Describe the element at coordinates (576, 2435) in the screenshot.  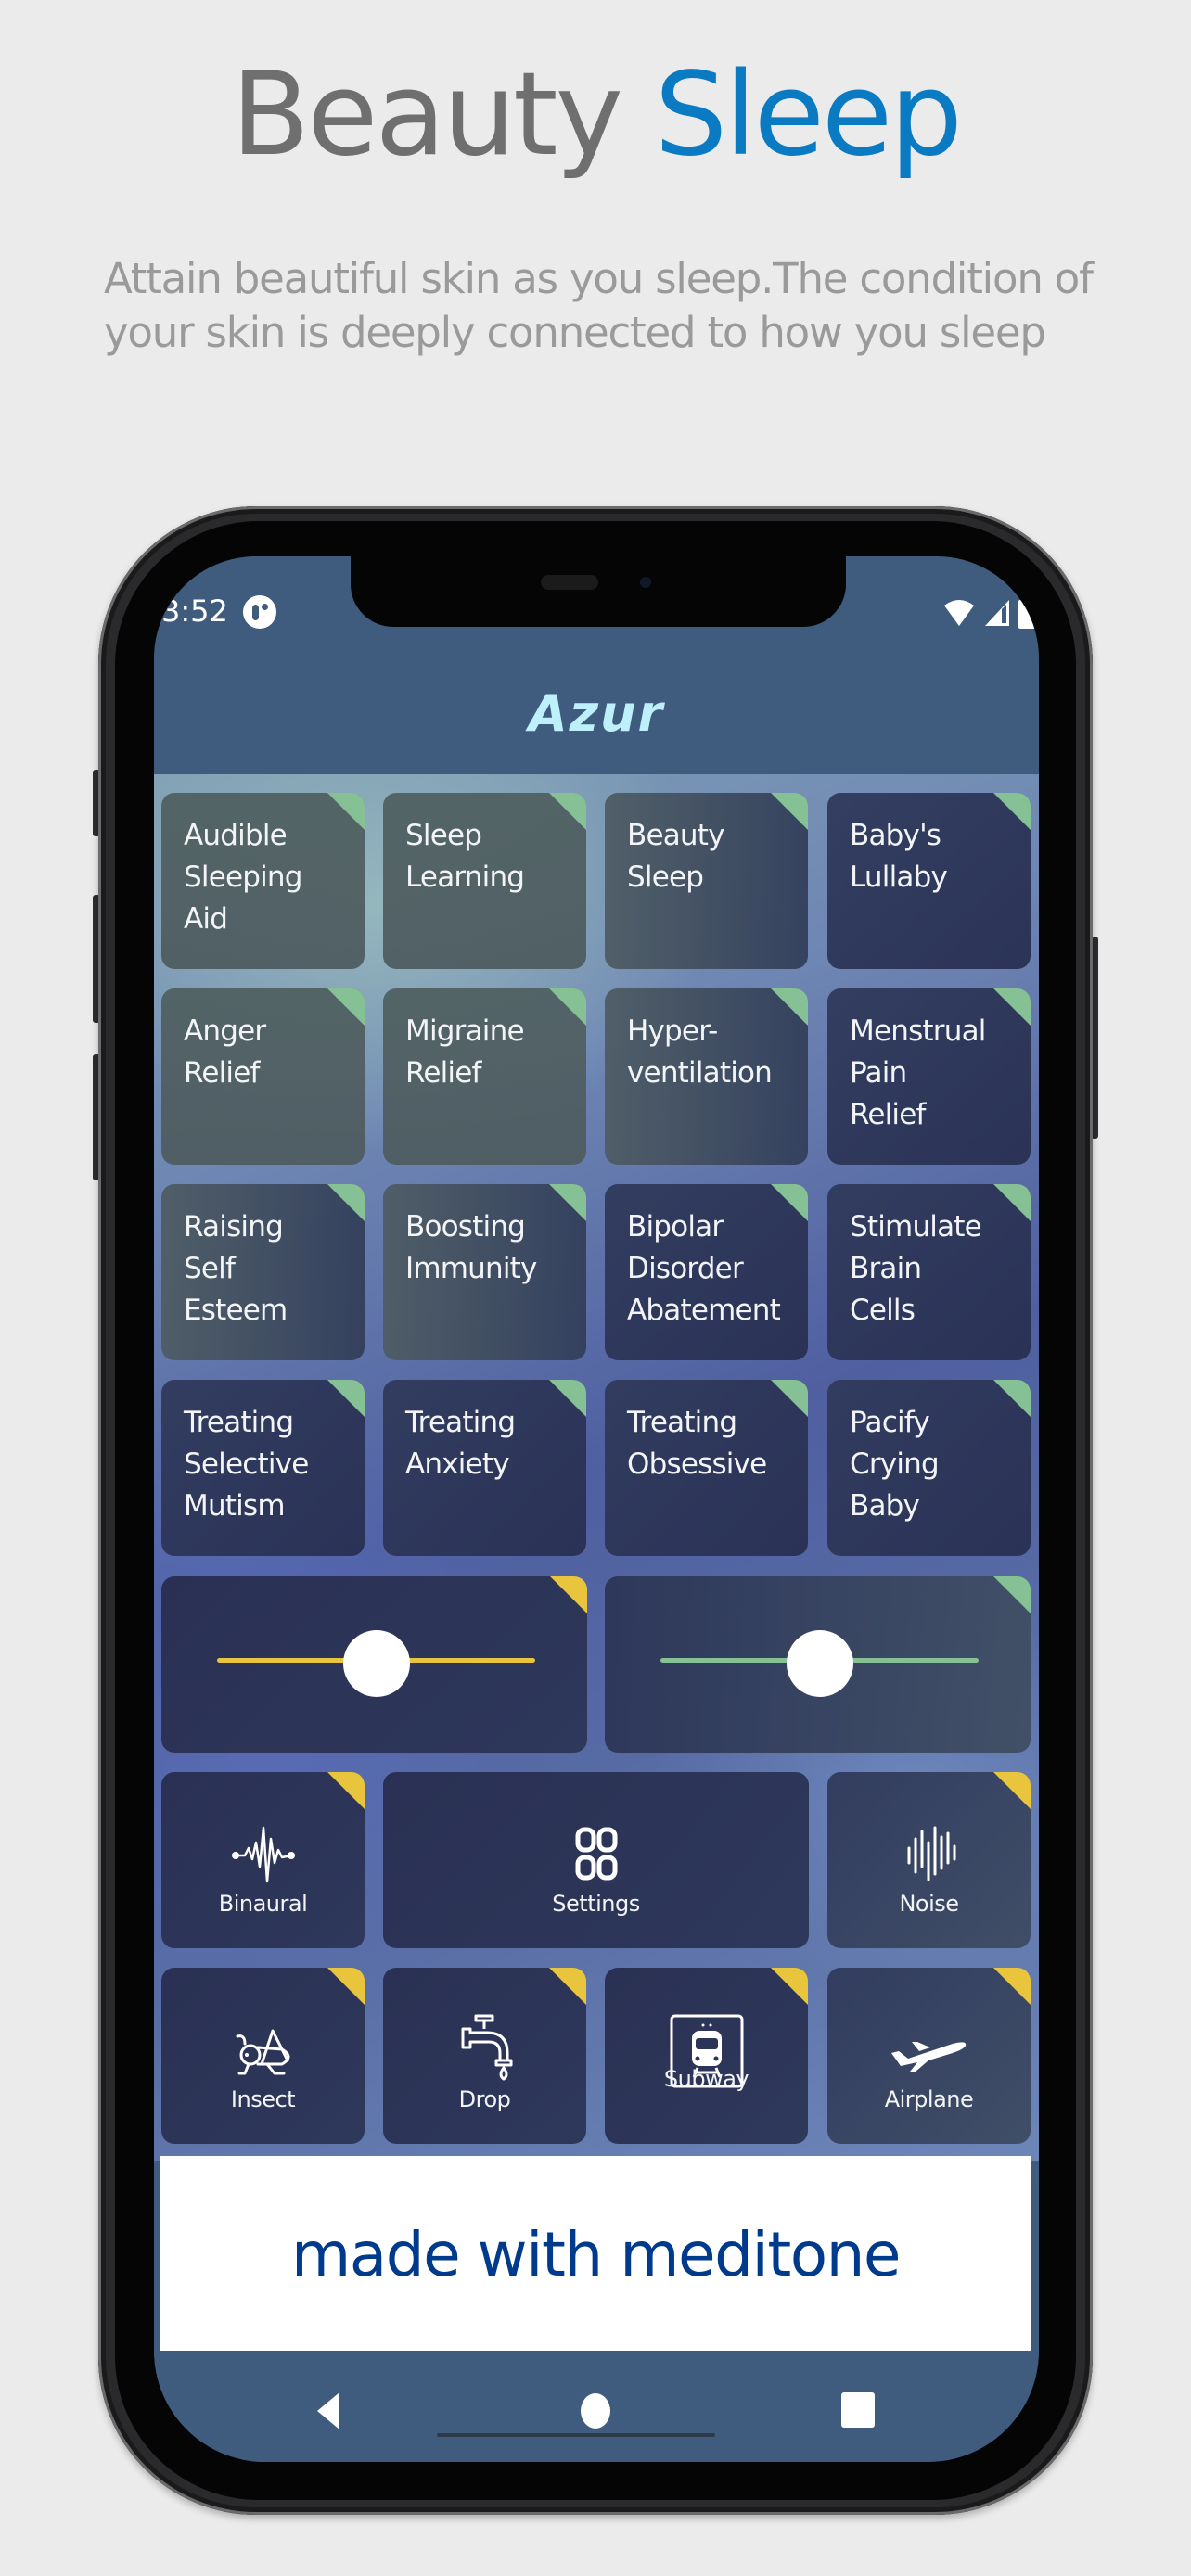
I see `home-indicator` at that location.